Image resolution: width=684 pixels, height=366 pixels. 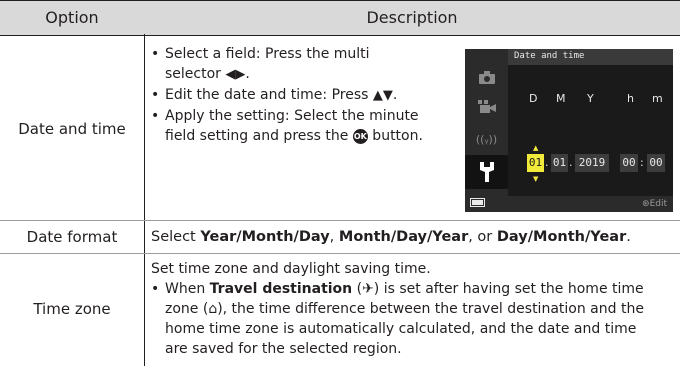 What do you see at coordinates (654, 204) in the screenshot?
I see `edit-hint: ⊛Edit` at bounding box center [654, 204].